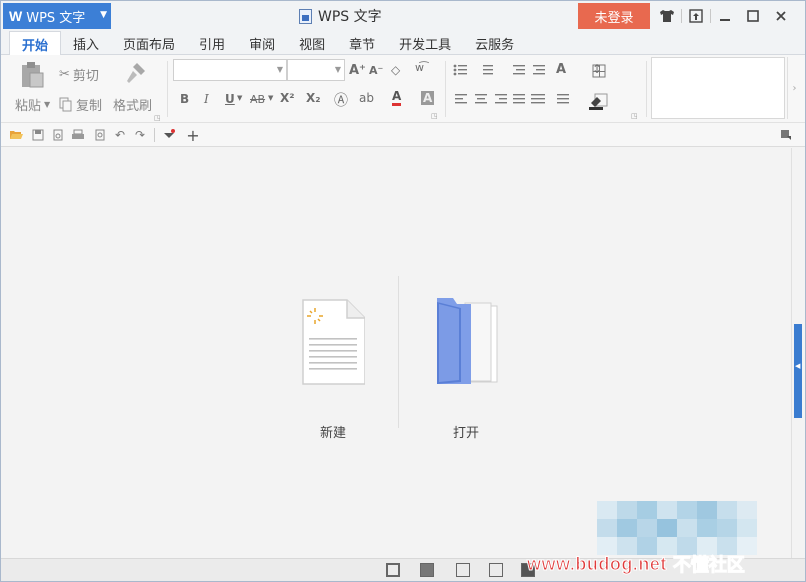 The width and height of the screenshot is (806, 582). What do you see at coordinates (376, 70) in the screenshot?
I see `shrink-font-button: A⁻` at bounding box center [376, 70].